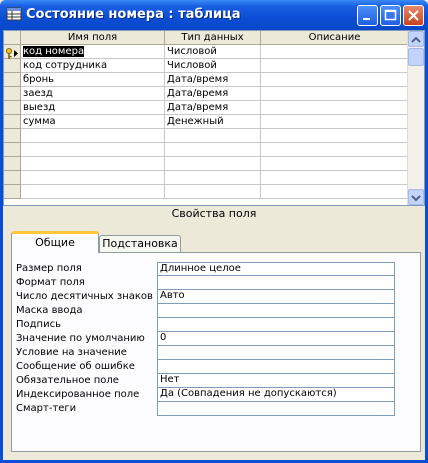  Describe the element at coordinates (133, 14) in the screenshot. I see `window-title: Состояние номера : таблица` at that location.